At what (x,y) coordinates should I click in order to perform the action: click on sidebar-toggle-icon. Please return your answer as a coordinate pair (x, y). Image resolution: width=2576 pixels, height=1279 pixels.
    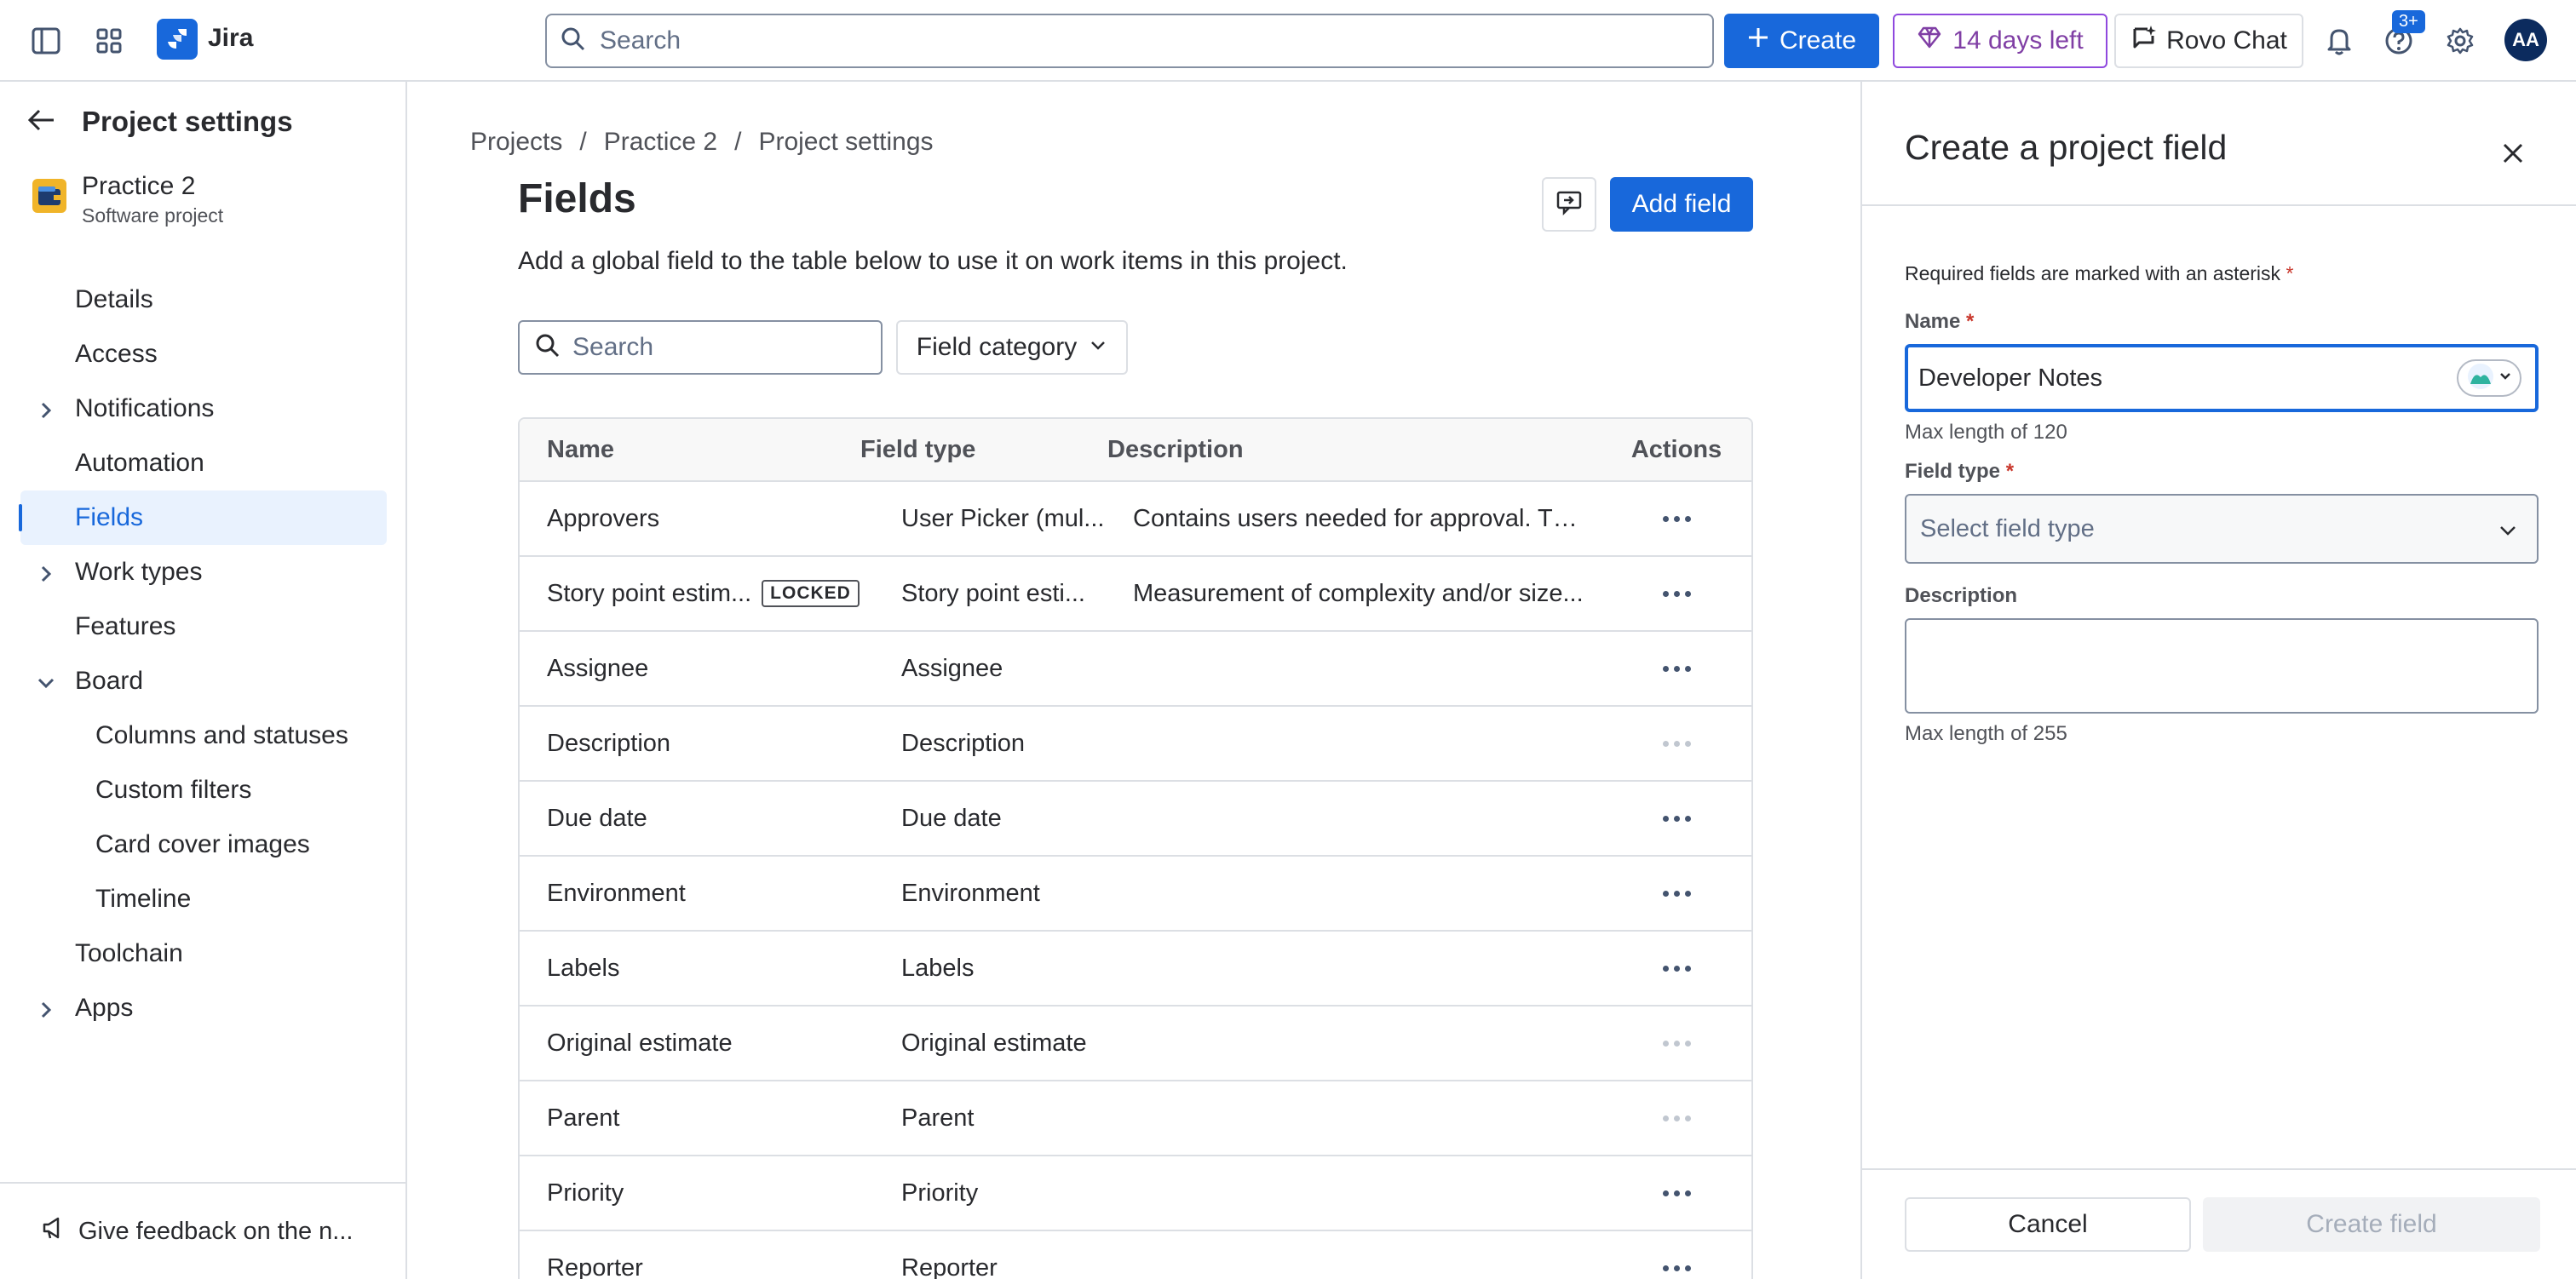
    Looking at the image, I should click on (46, 41).